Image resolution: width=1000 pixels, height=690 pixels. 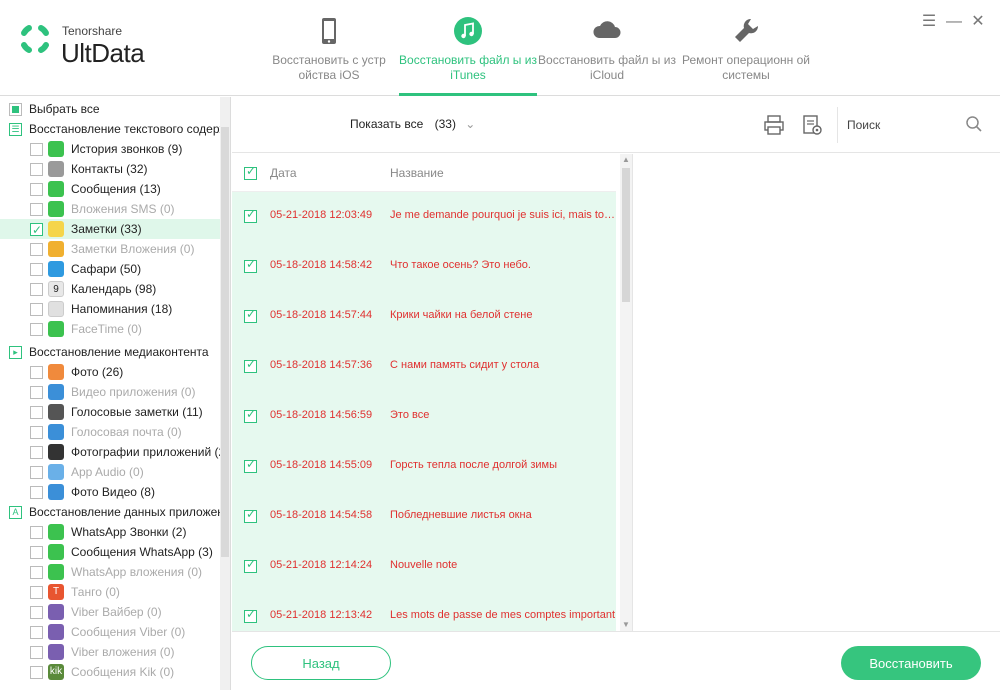 What do you see at coordinates (626, 625) in the screenshot?
I see `scroll-down-arrow-icon: ▼` at bounding box center [626, 625].